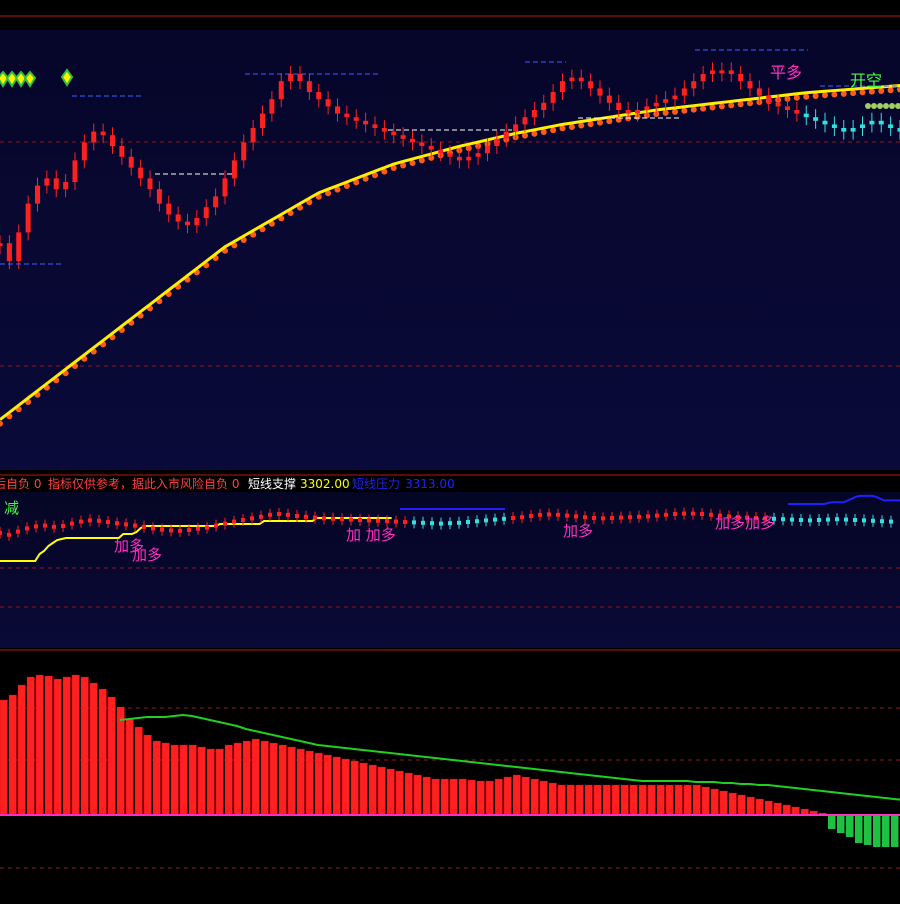 The image size is (900, 904). I want to click on signal-label-add-long: 加多, so click(147, 555).